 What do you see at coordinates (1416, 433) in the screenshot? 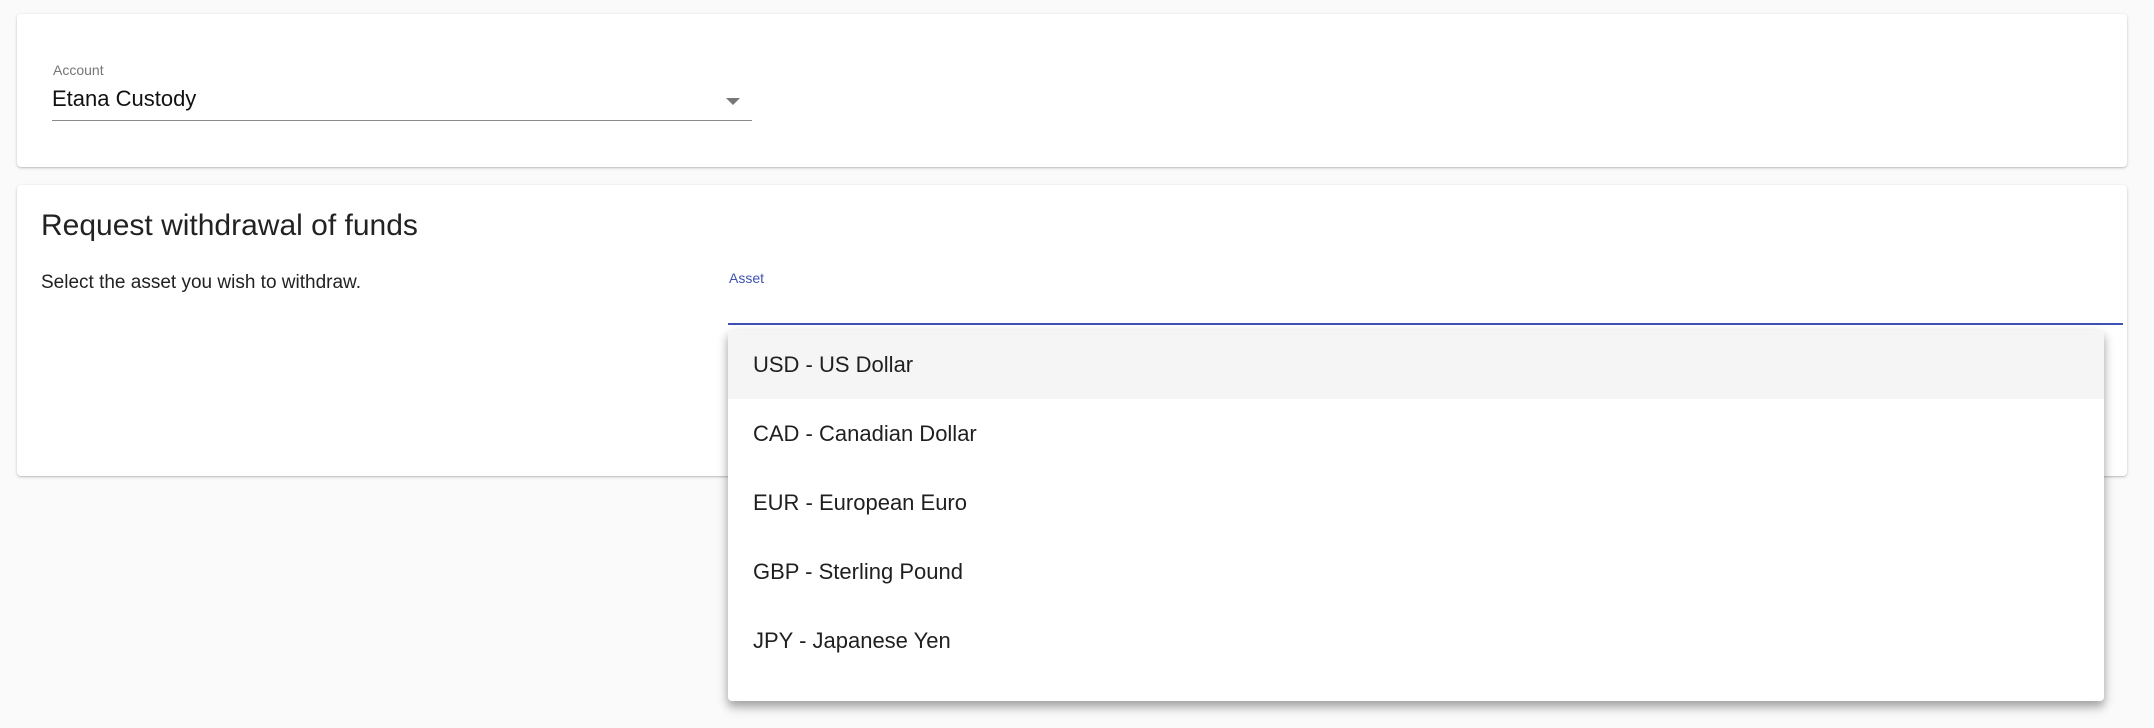
I see `asset-option-cad: CAD - Canadian Dollar` at bounding box center [1416, 433].